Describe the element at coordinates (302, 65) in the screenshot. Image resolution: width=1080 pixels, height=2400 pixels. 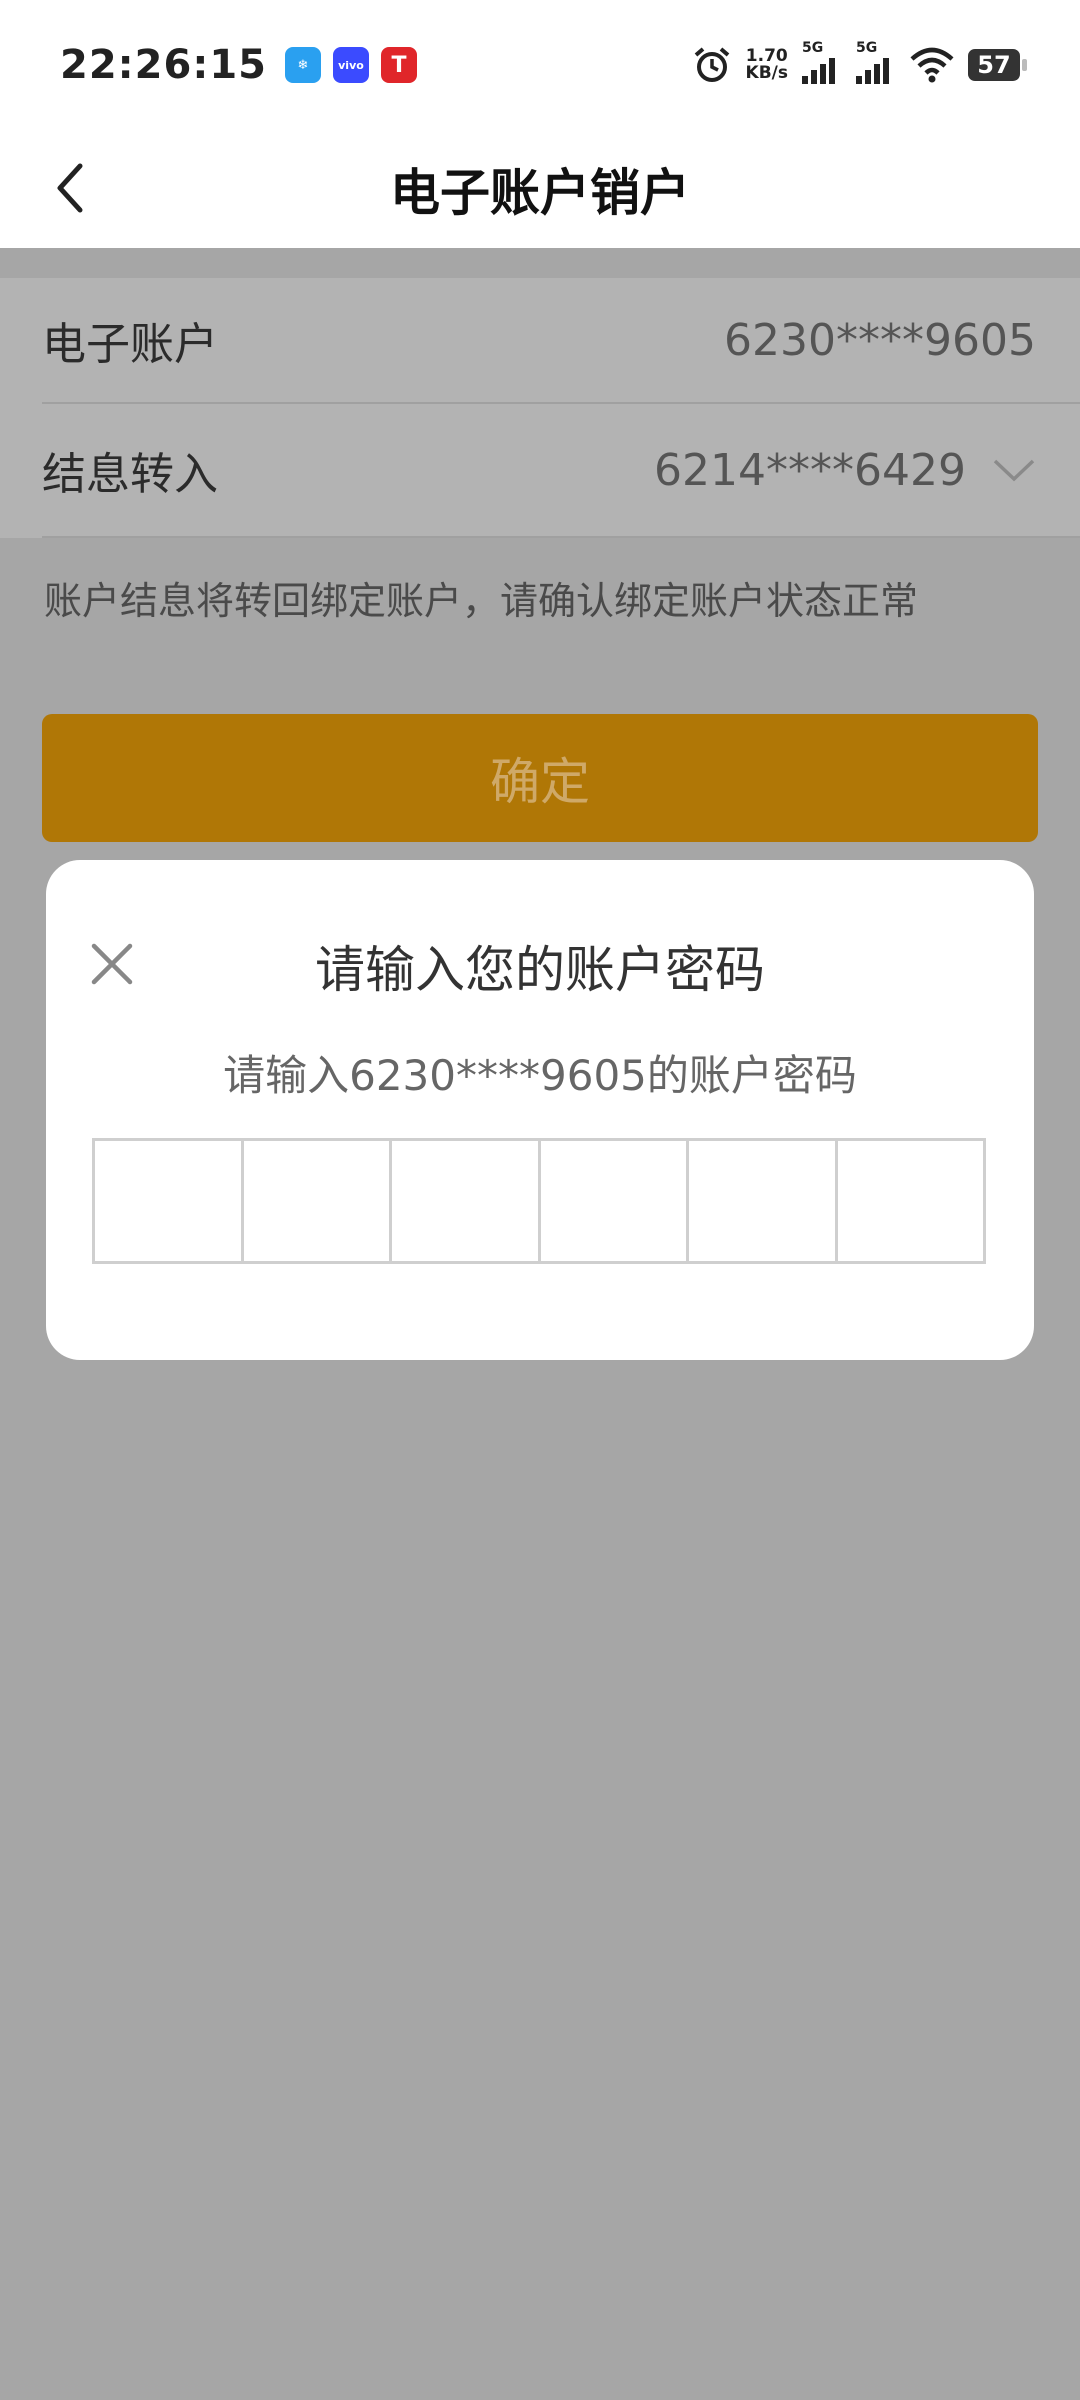
I see `app-notification-icon: ❄` at that location.